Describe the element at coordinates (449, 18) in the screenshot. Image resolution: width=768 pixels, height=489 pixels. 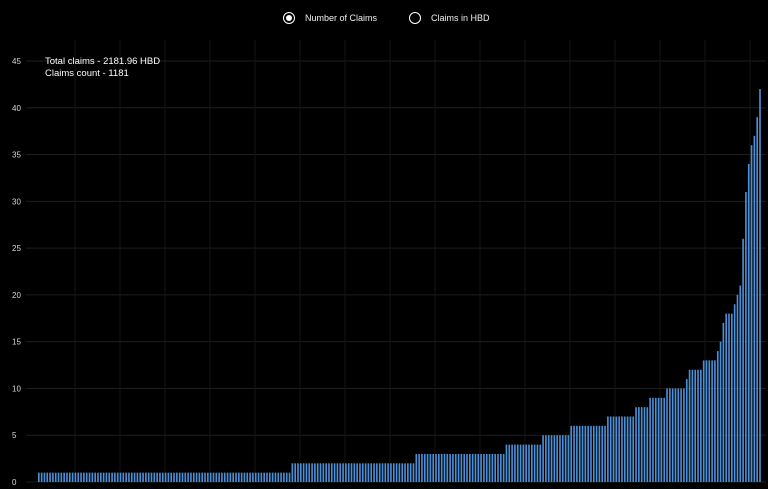
I see `claims-in-hbd-radio: Claims in HBD` at that location.